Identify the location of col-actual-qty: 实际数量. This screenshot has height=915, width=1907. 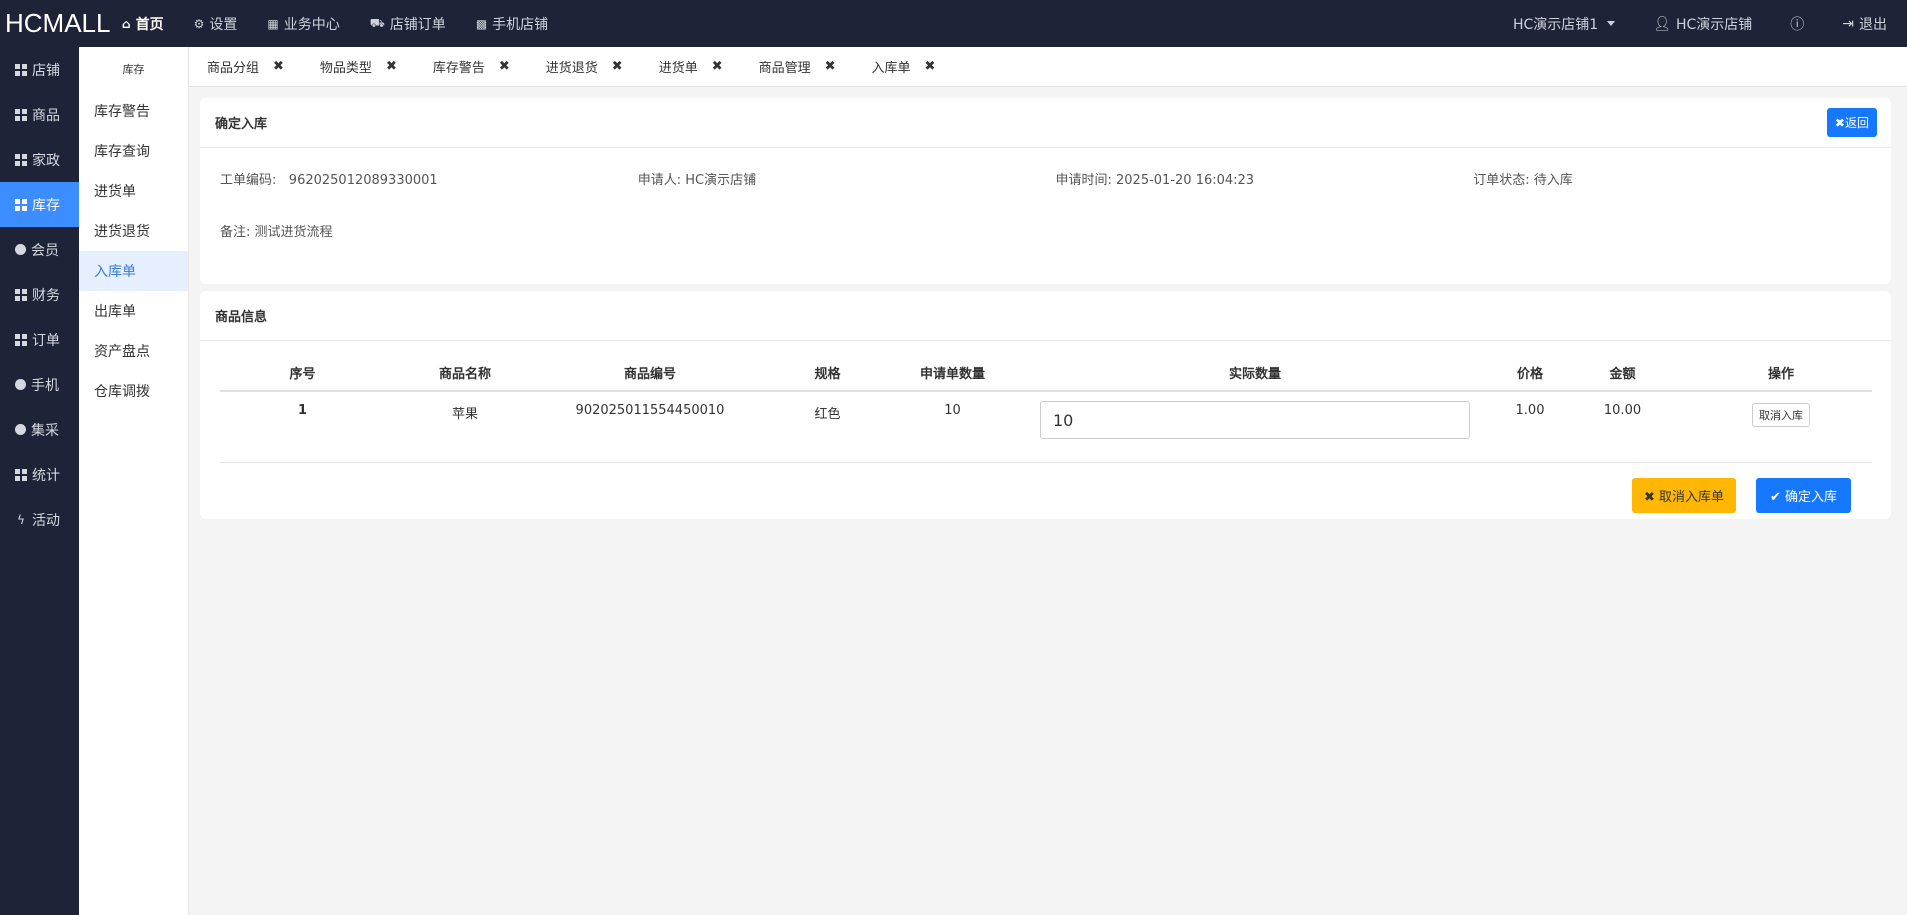
(1255, 373).